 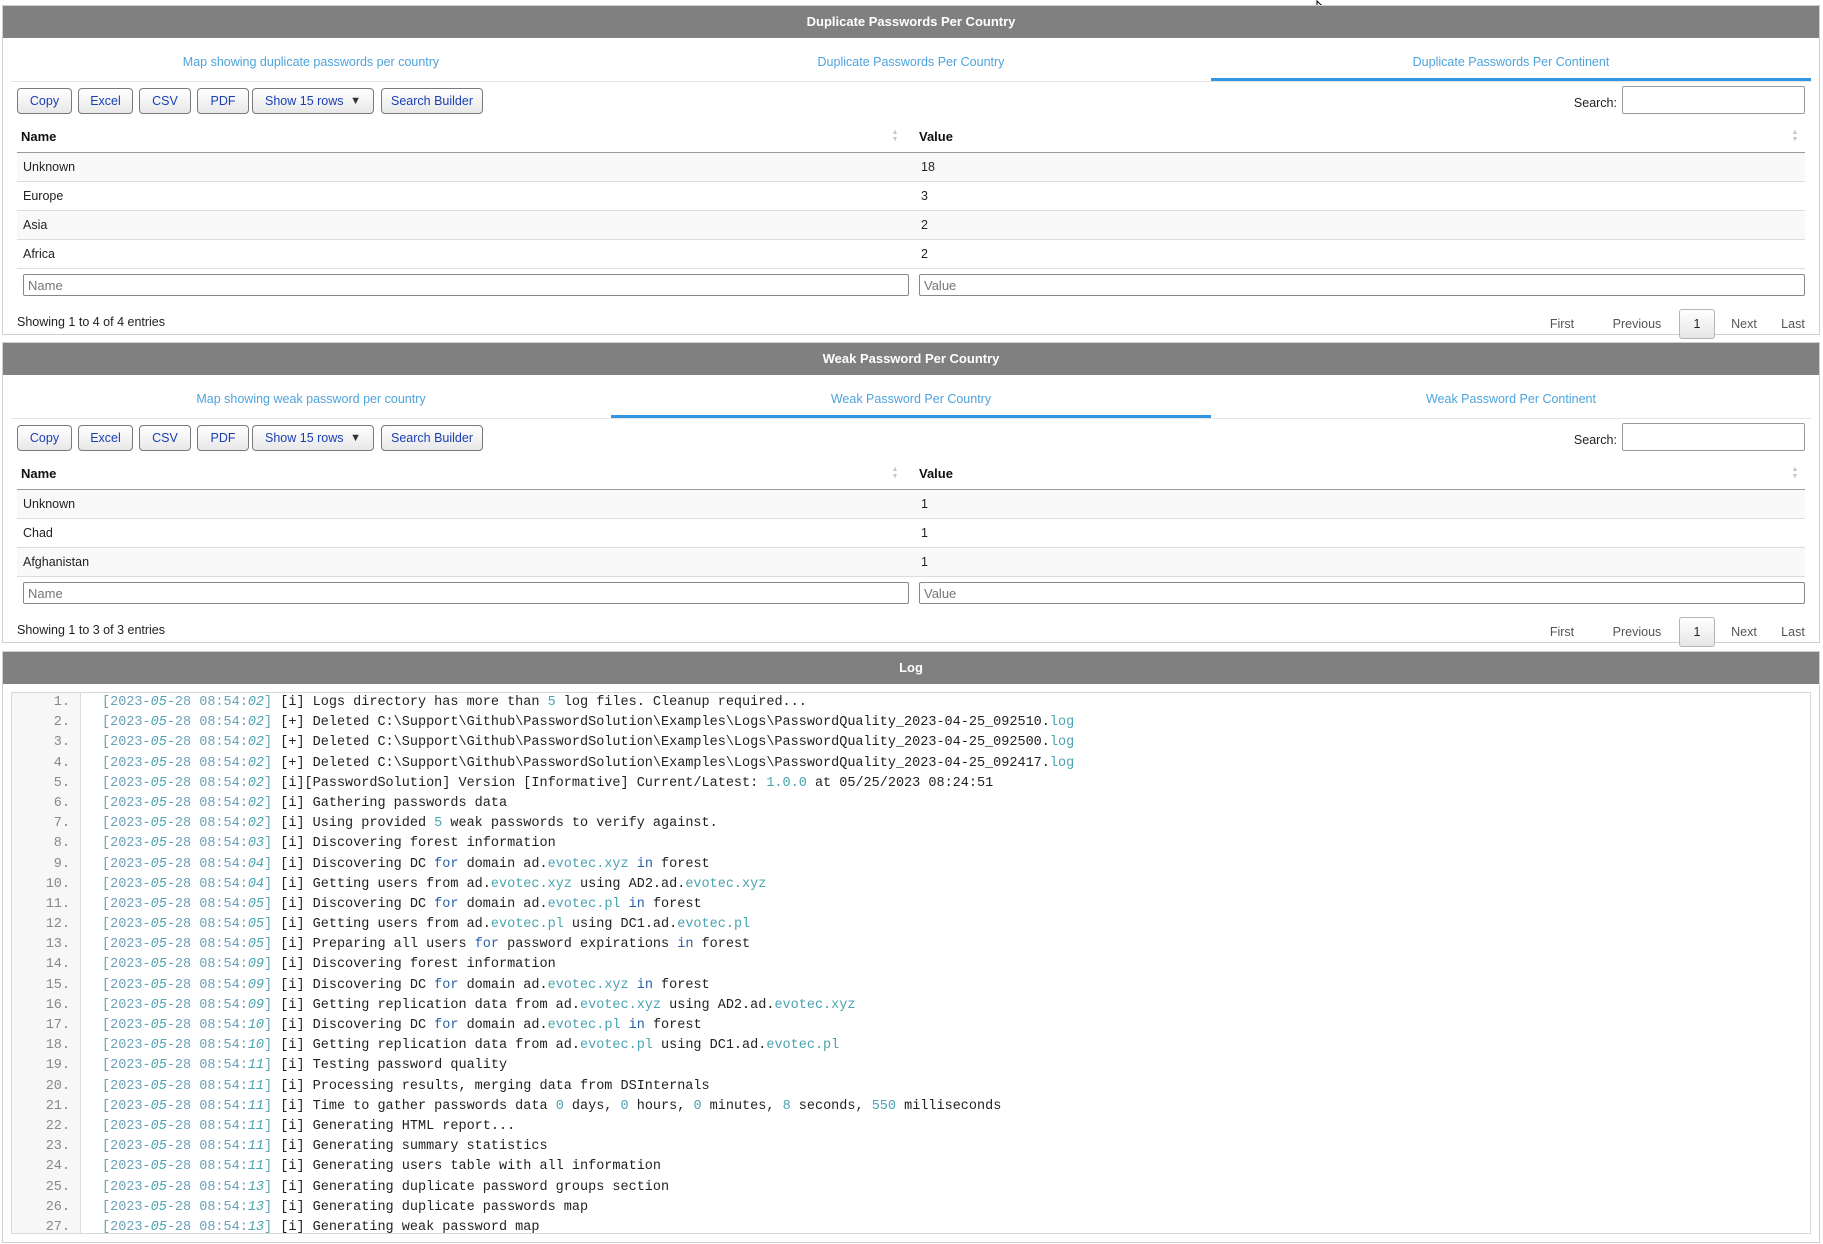 I want to click on line-number: 14., so click(x=57, y=965).